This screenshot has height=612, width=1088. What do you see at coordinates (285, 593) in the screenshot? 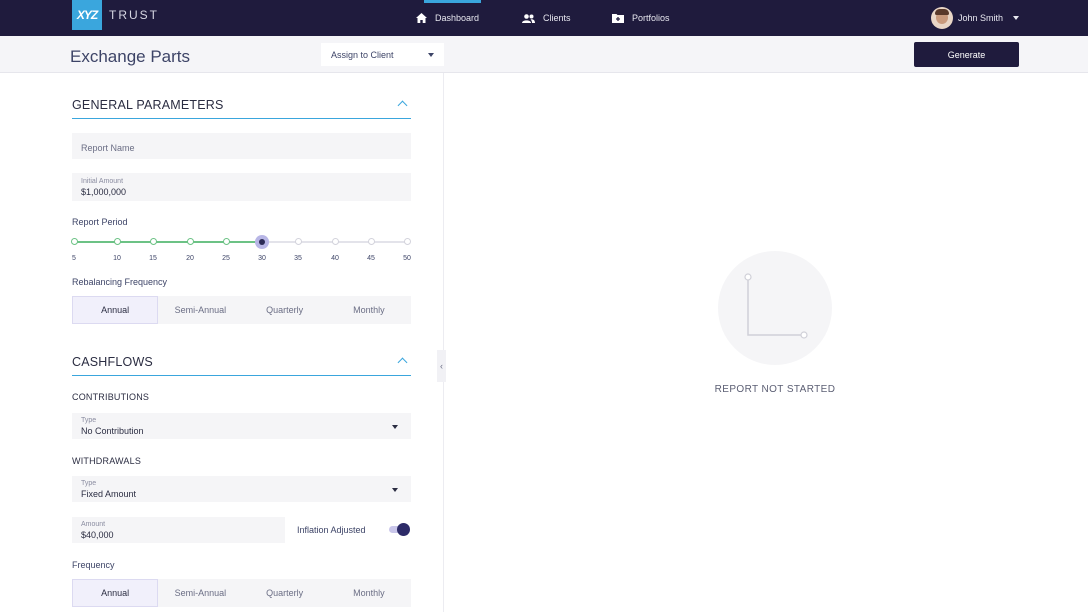
I see `frequency-option-quarterly: Quarterly` at bounding box center [285, 593].